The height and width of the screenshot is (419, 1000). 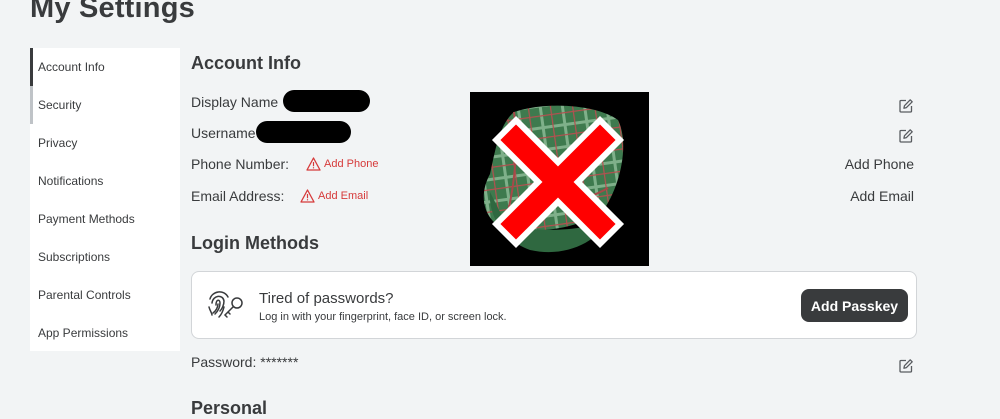 I want to click on sidebar-item-label: Subscriptions, so click(x=74, y=257).